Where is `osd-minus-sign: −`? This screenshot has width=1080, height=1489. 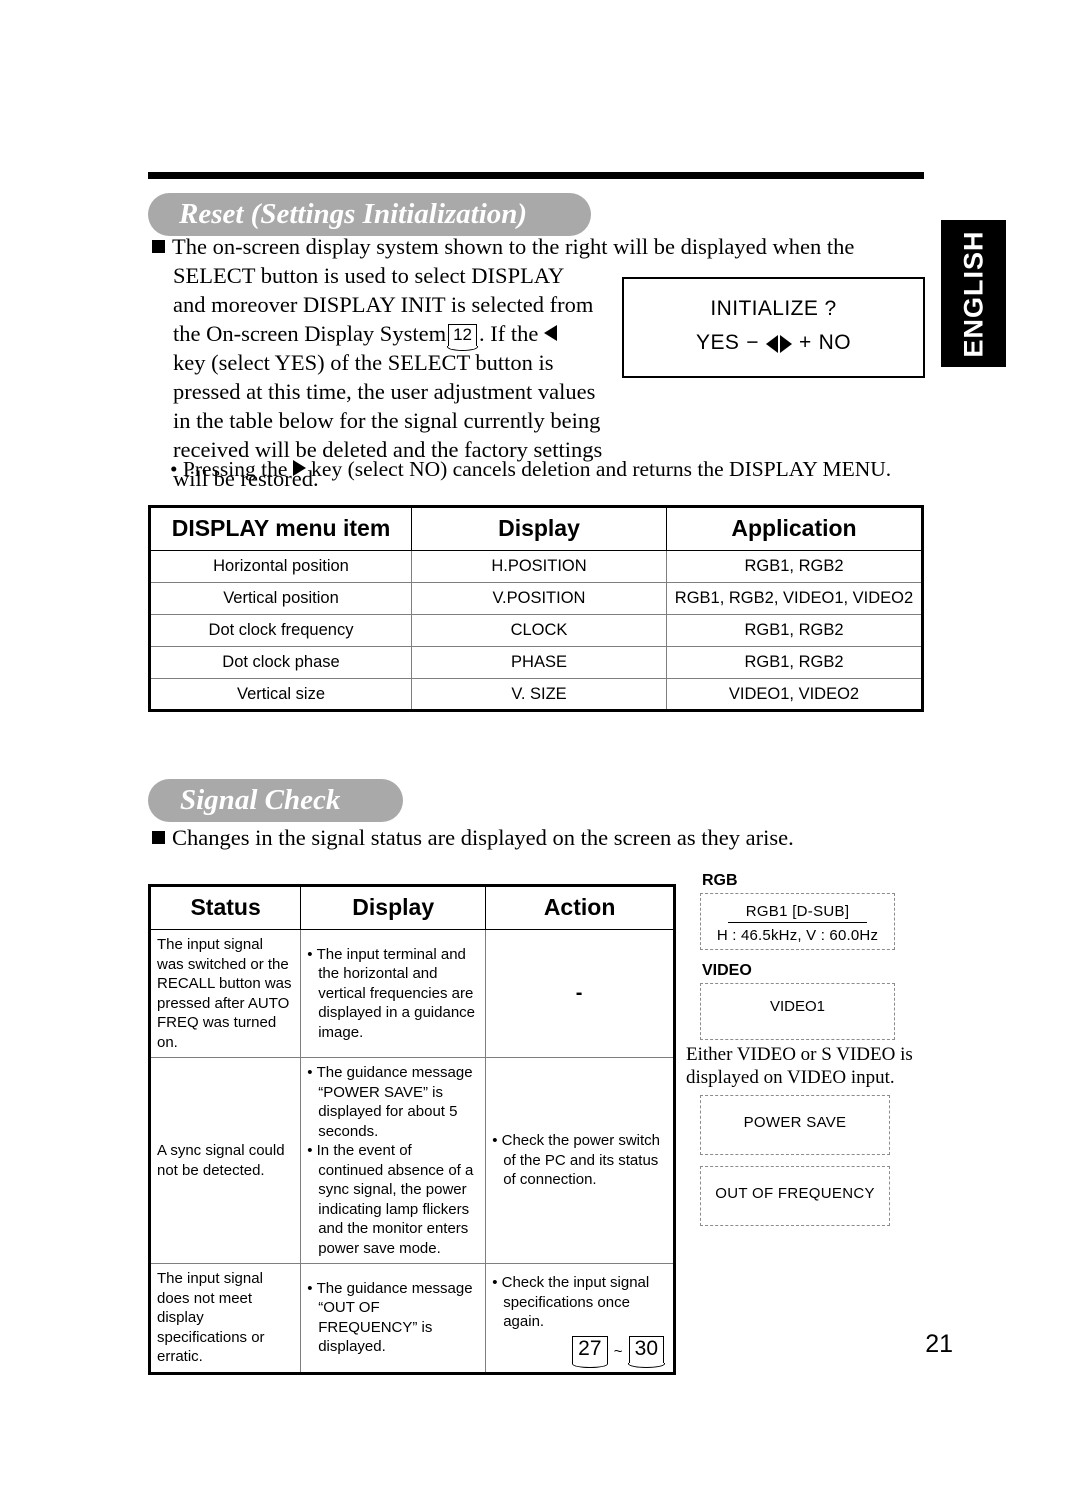 osd-minus-sign: − is located at coordinates (752, 342).